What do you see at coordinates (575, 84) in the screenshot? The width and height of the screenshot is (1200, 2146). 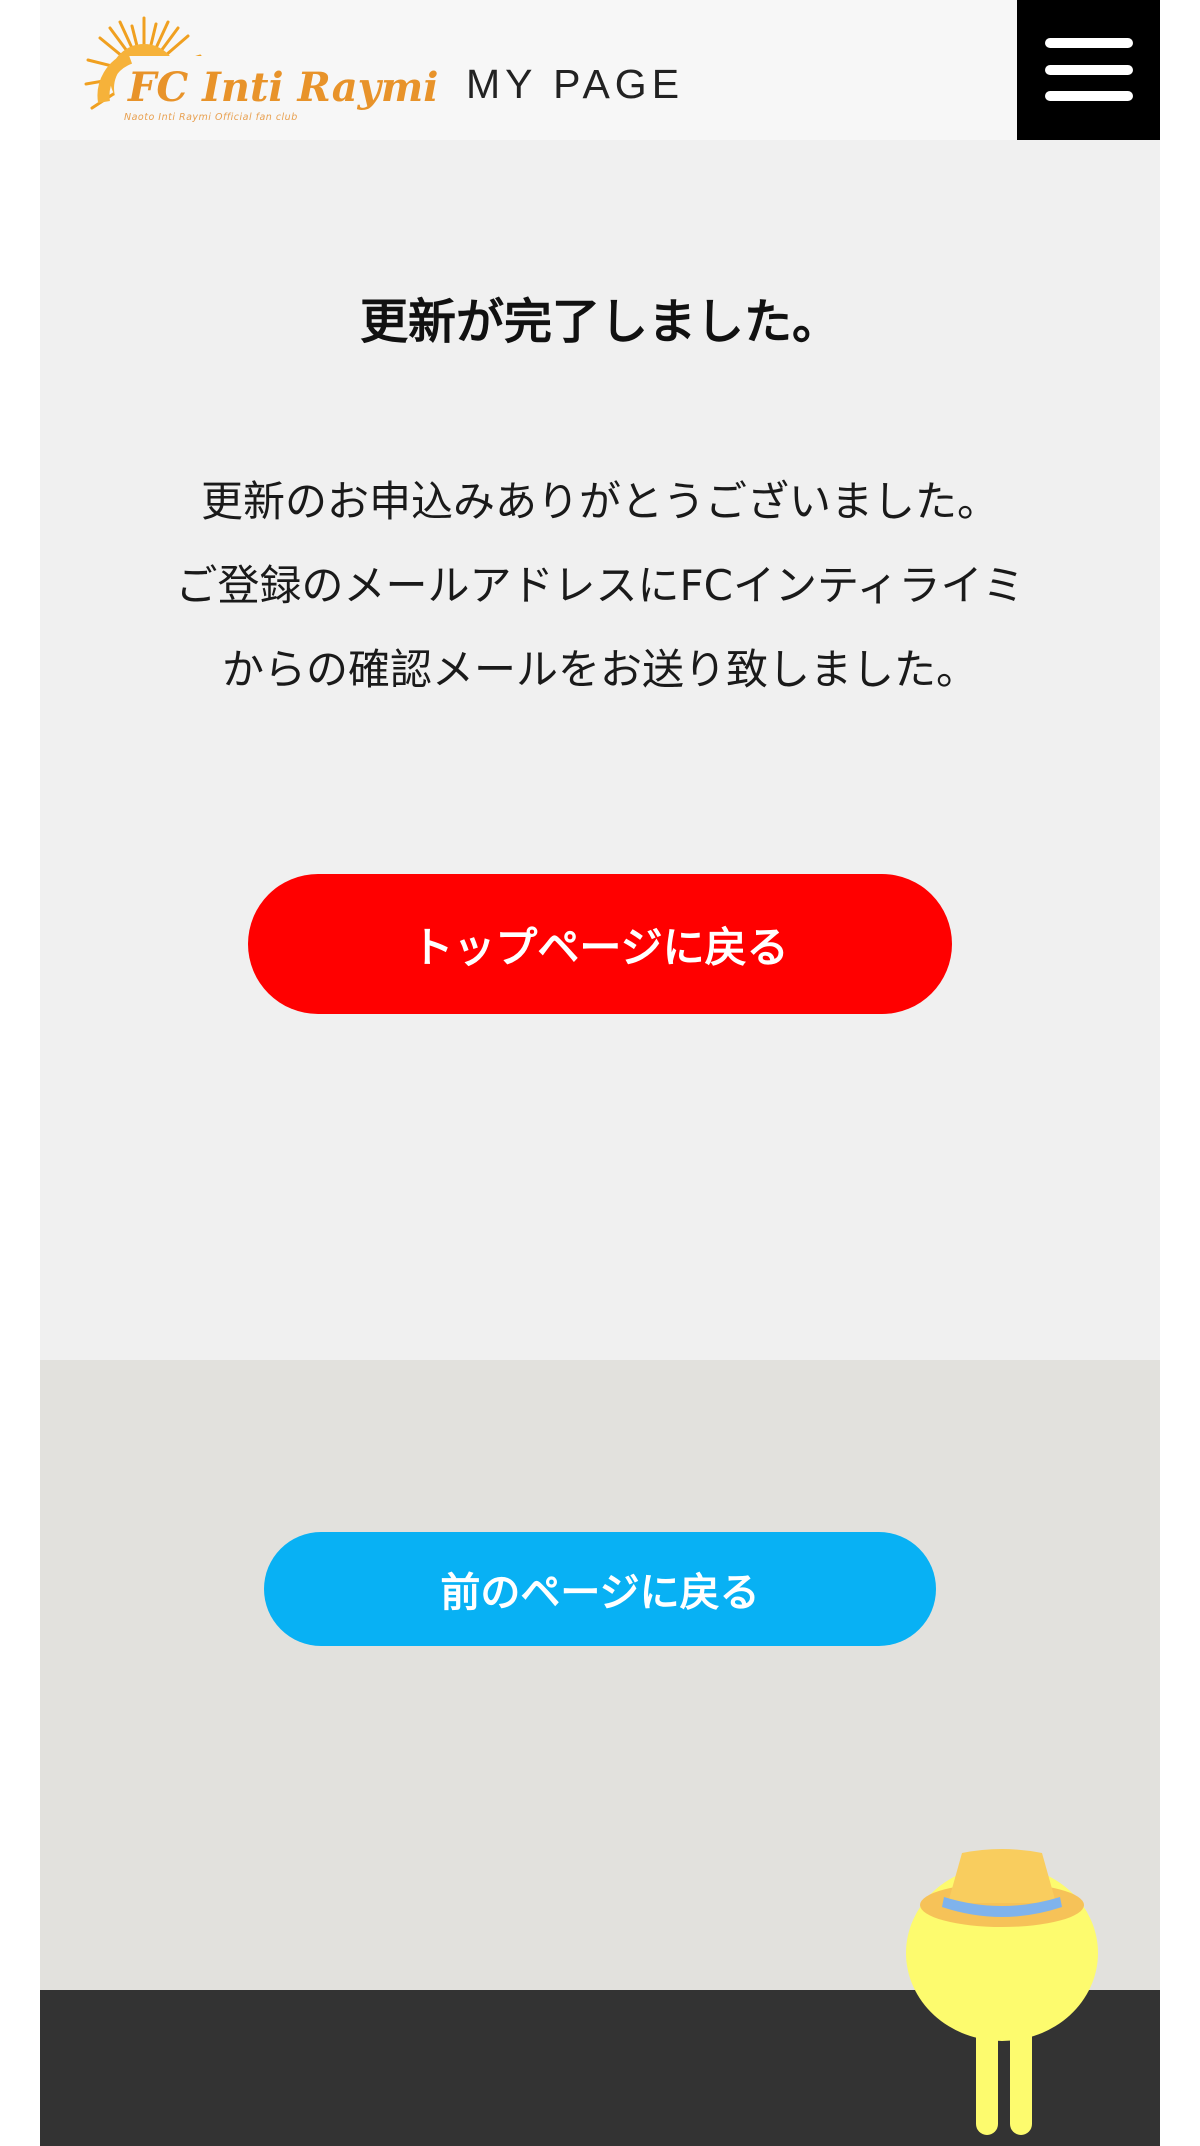 I see `page-label: MY PAGE` at bounding box center [575, 84].